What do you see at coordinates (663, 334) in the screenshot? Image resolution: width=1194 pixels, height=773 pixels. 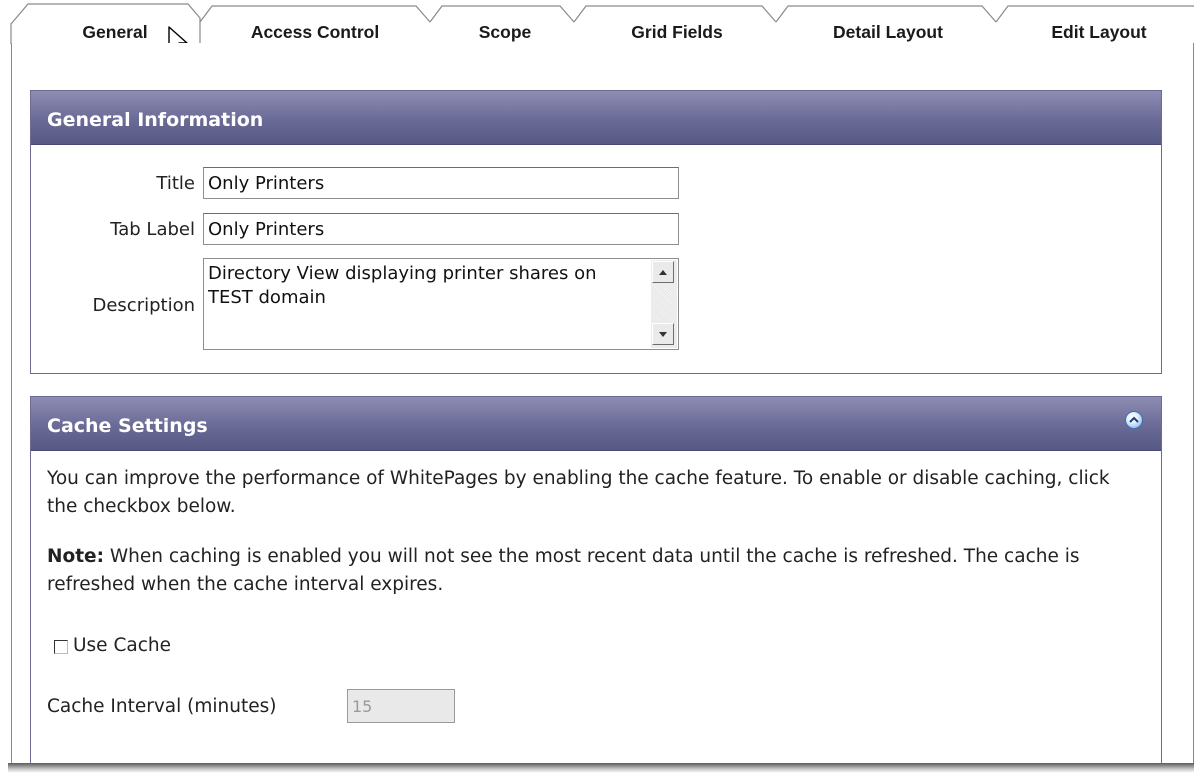 I see `scroll-down-icon` at bounding box center [663, 334].